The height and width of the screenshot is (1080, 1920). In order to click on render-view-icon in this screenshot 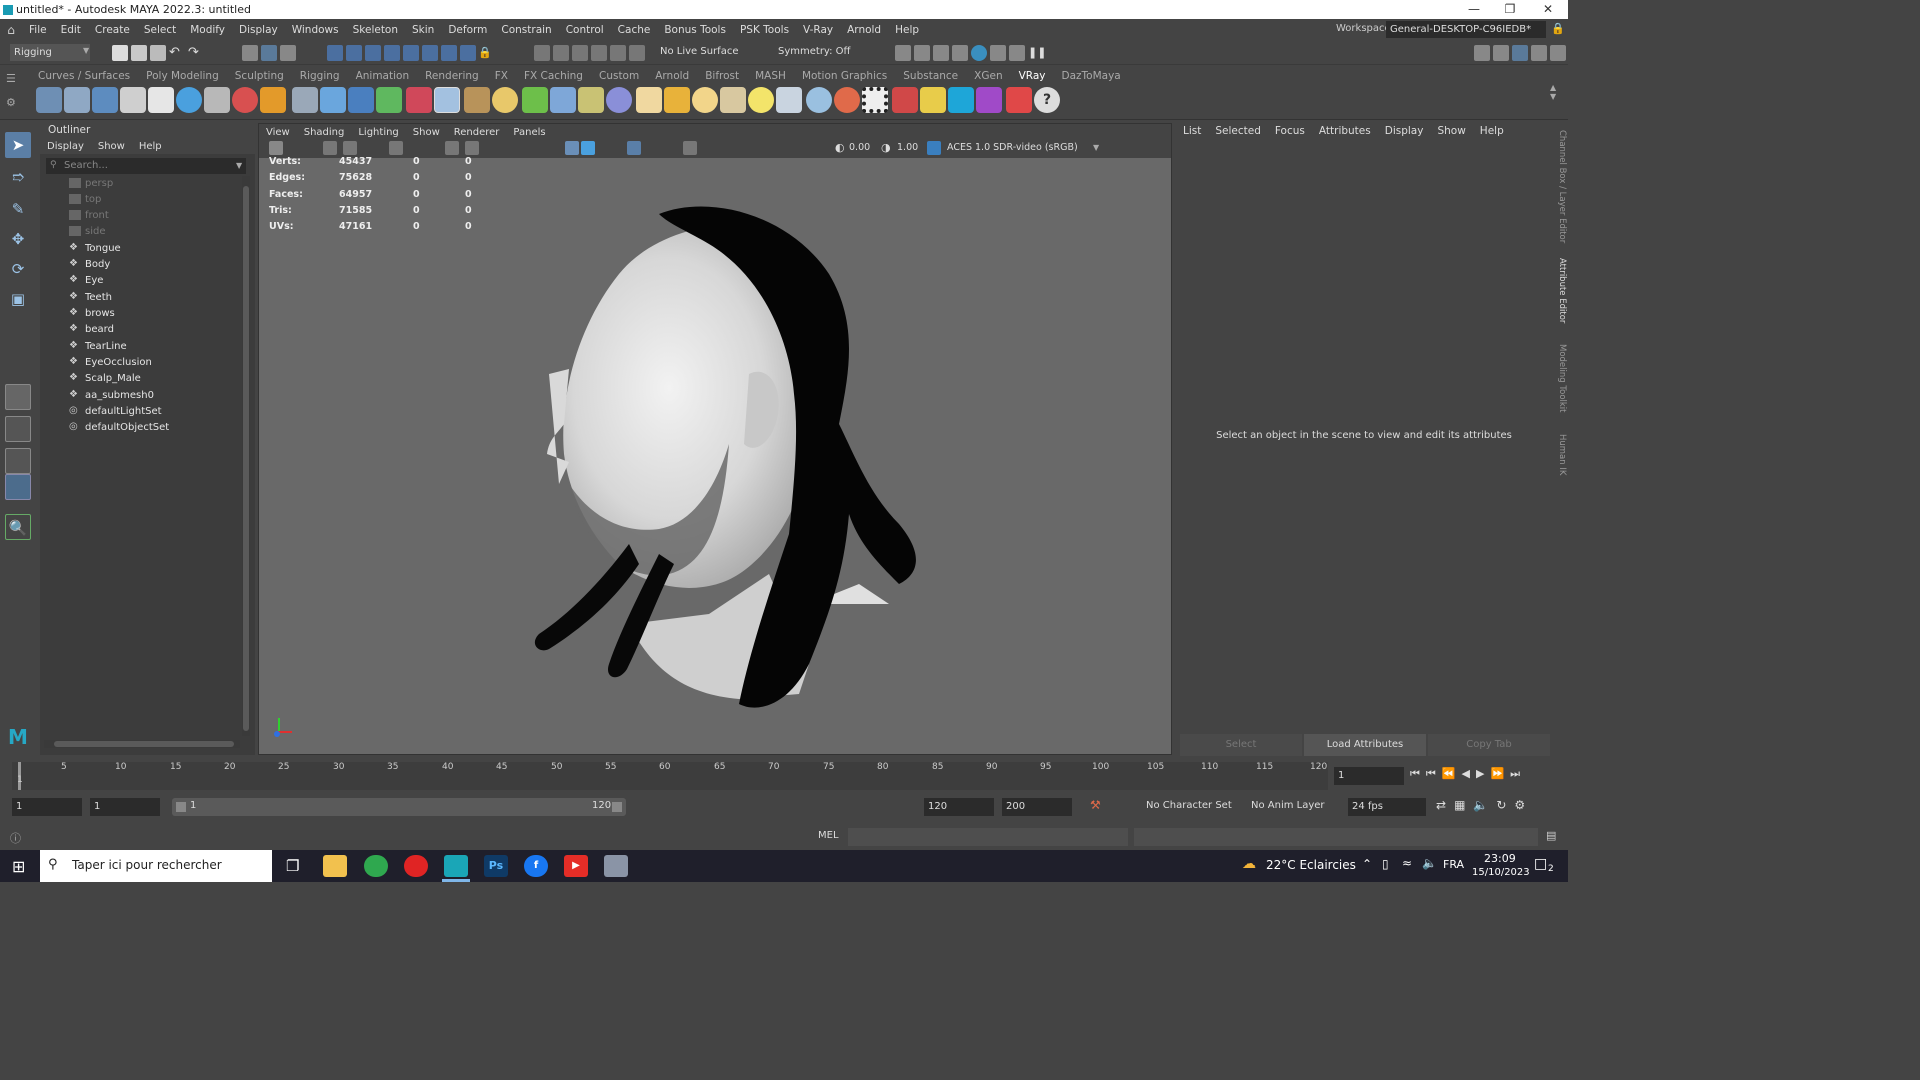, I will do `click(998, 53)`.